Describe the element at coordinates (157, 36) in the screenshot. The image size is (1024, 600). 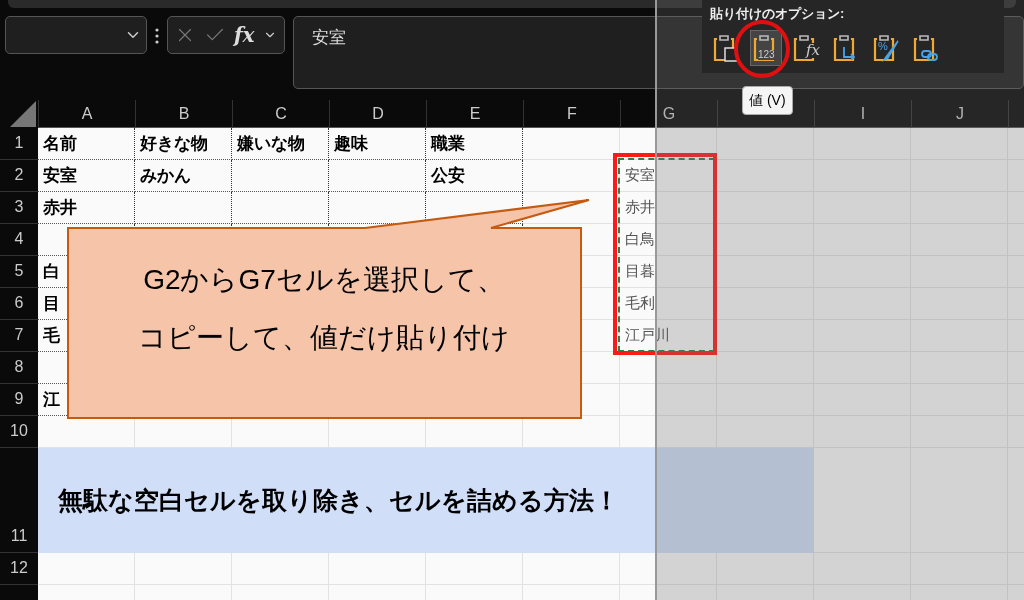
I see `more-icon` at that location.